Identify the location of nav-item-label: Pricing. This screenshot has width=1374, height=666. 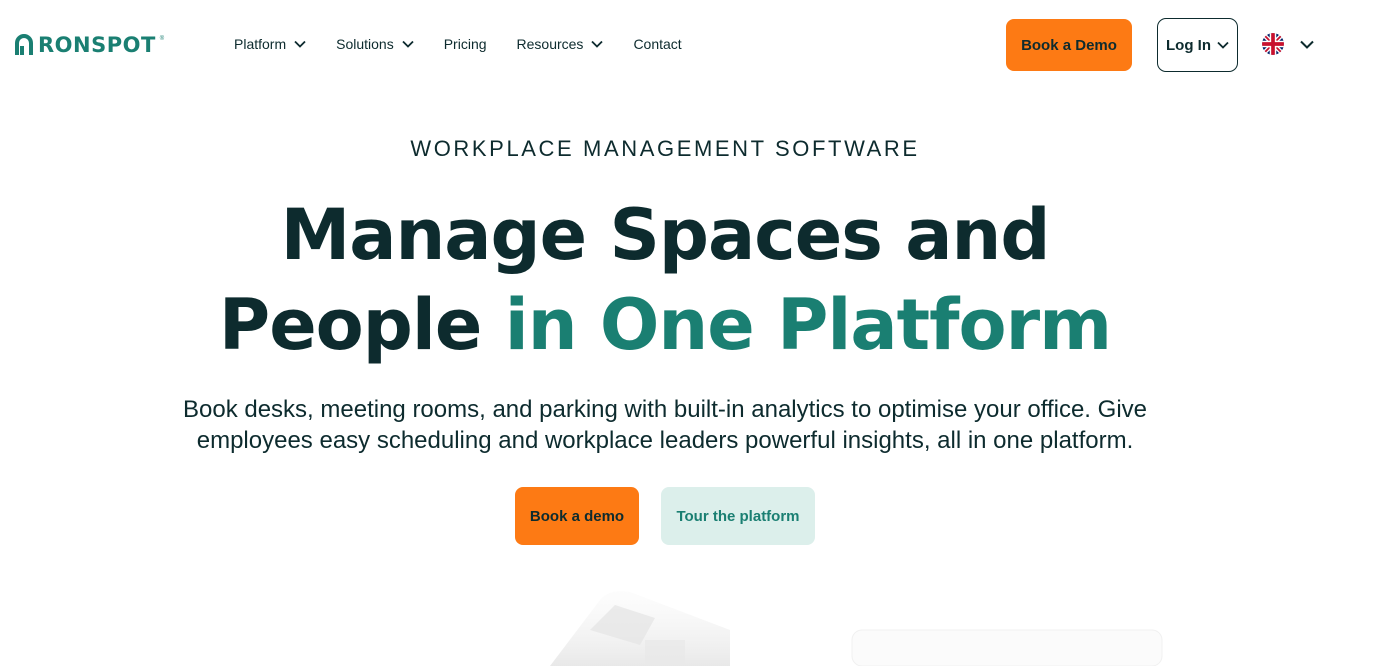
(465, 44).